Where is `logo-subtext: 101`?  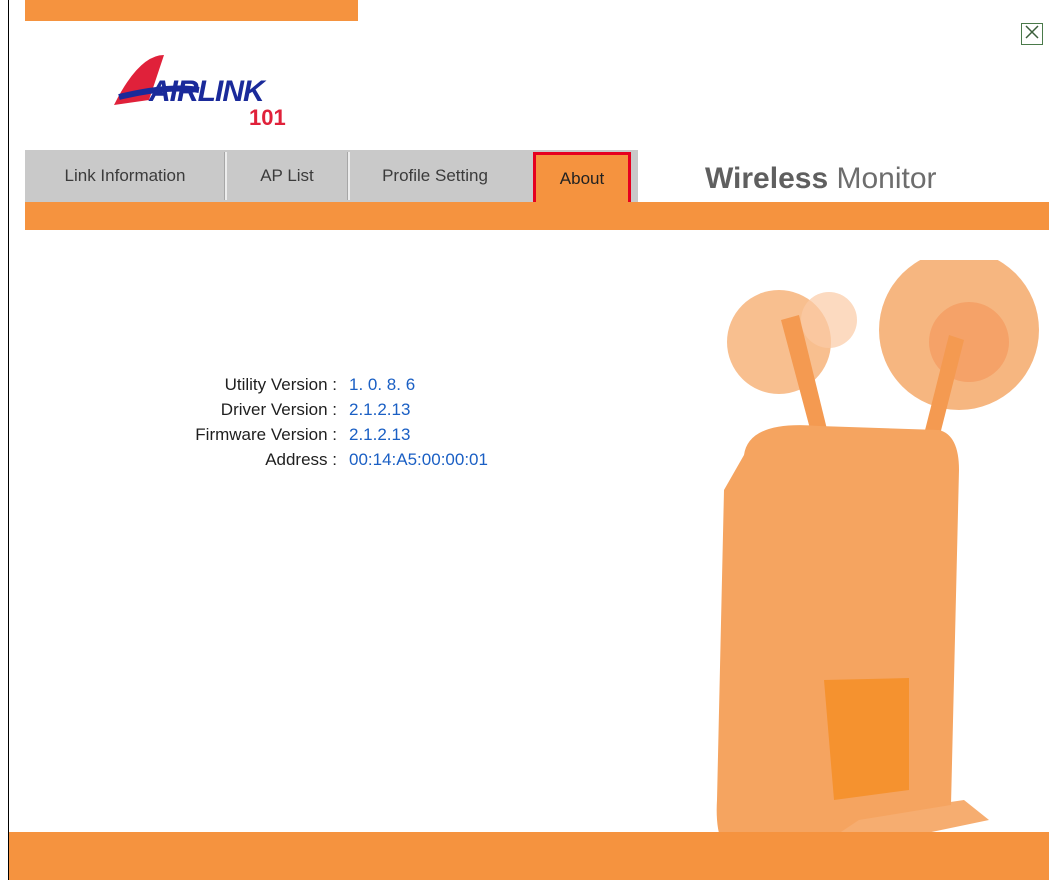 logo-subtext: 101 is located at coordinates (267, 117).